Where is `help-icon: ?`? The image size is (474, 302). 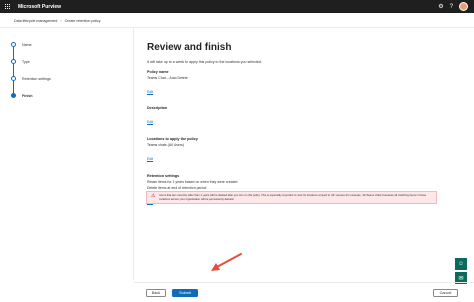
help-icon: ? is located at coordinates (451, 7).